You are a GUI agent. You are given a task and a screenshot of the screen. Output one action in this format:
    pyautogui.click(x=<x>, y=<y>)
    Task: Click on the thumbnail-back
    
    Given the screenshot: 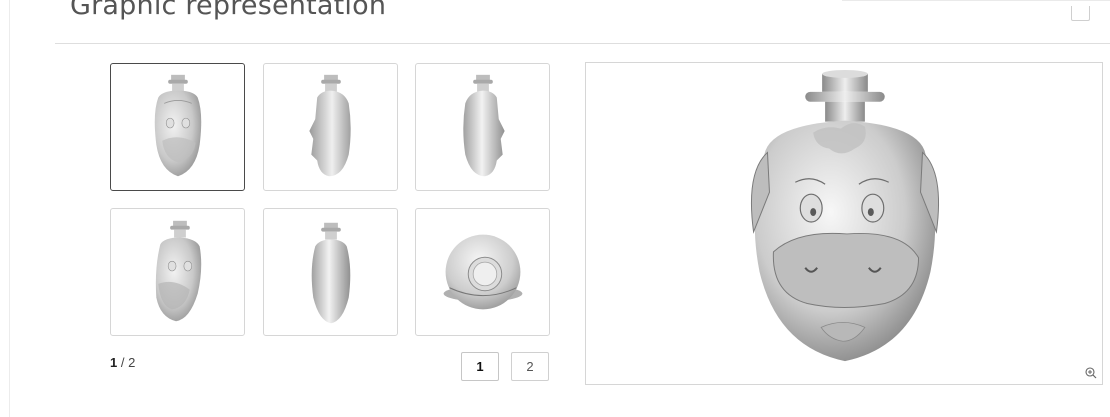 What is the action you would take?
    pyautogui.click(x=330, y=272)
    